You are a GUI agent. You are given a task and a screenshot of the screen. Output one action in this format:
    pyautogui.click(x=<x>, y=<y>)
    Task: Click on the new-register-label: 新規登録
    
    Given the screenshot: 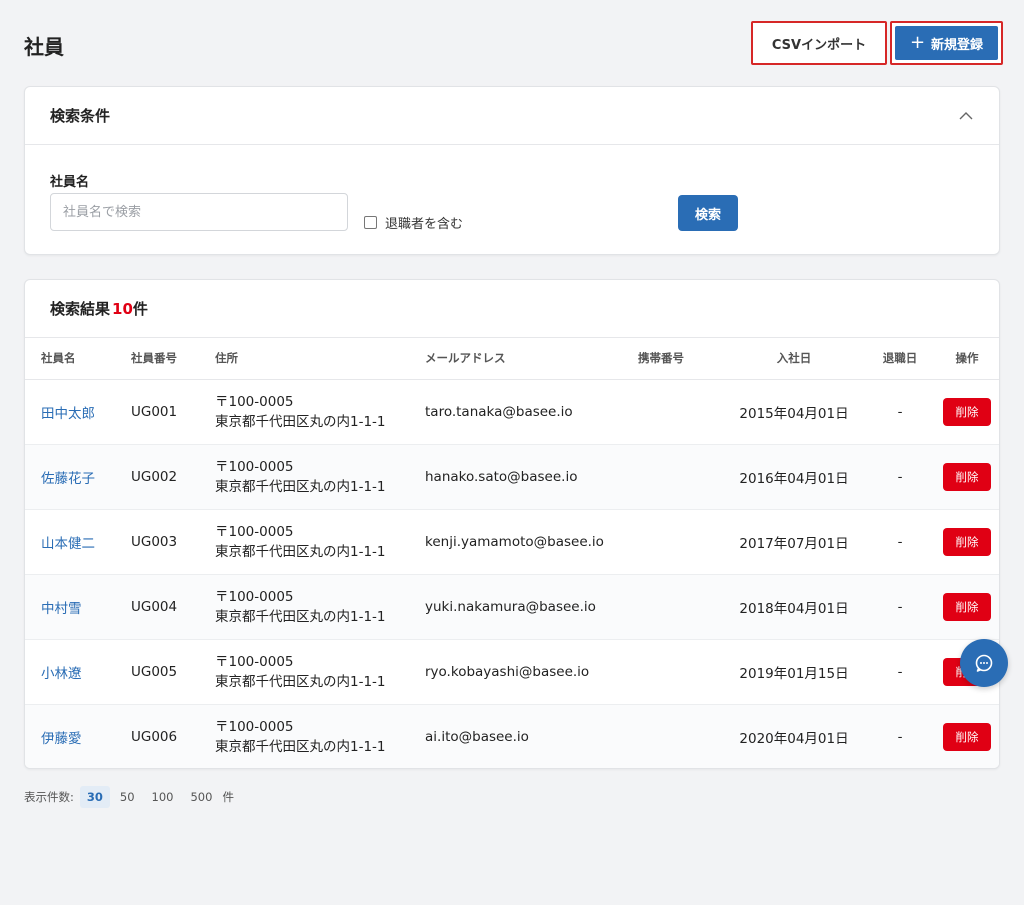 What is the action you would take?
    pyautogui.click(x=957, y=45)
    